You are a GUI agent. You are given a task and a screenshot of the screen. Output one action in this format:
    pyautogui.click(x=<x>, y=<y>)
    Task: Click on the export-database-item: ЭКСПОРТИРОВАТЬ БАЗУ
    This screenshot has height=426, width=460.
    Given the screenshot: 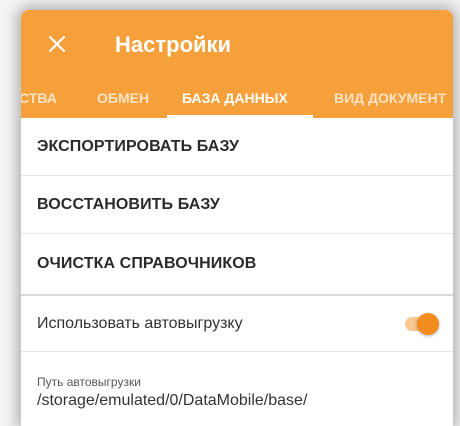 What is the action you would take?
    pyautogui.click(x=237, y=147)
    